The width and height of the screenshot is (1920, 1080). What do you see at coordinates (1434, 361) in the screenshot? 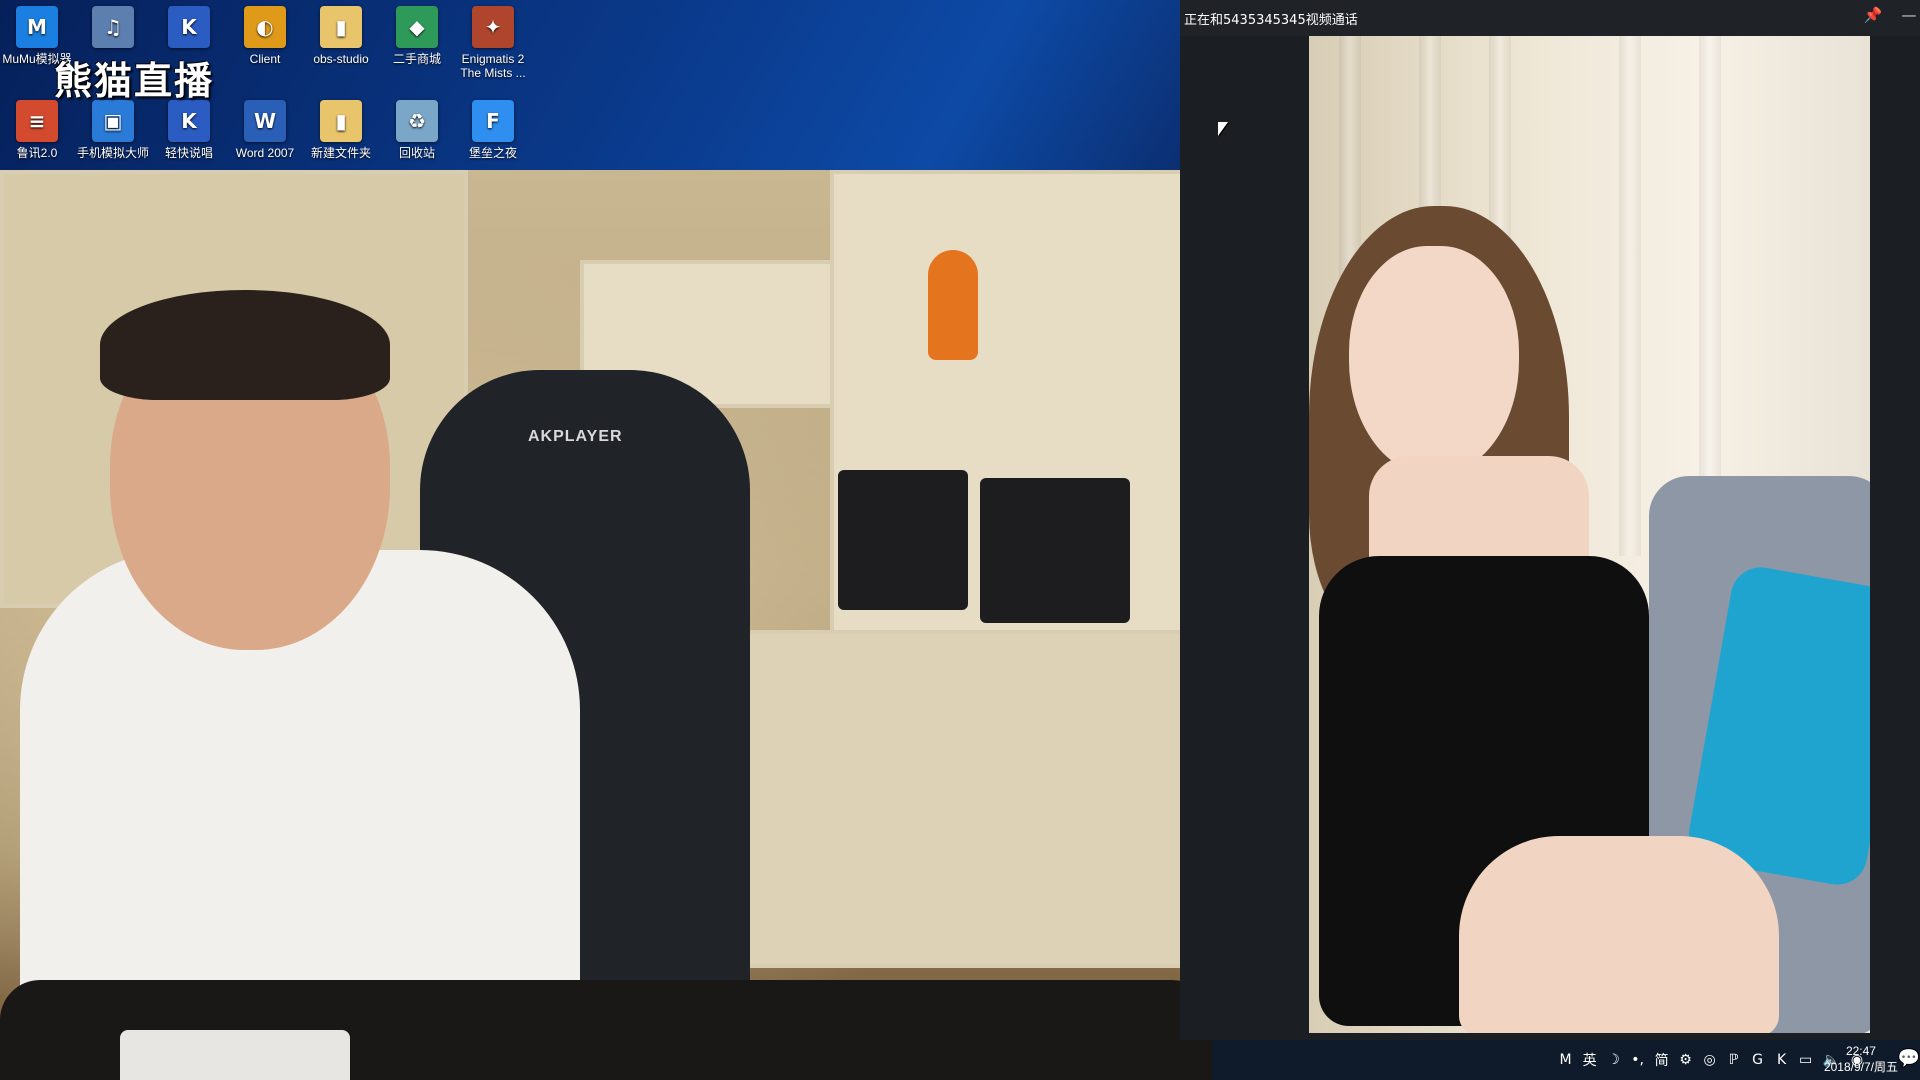
I see `woman-face` at bounding box center [1434, 361].